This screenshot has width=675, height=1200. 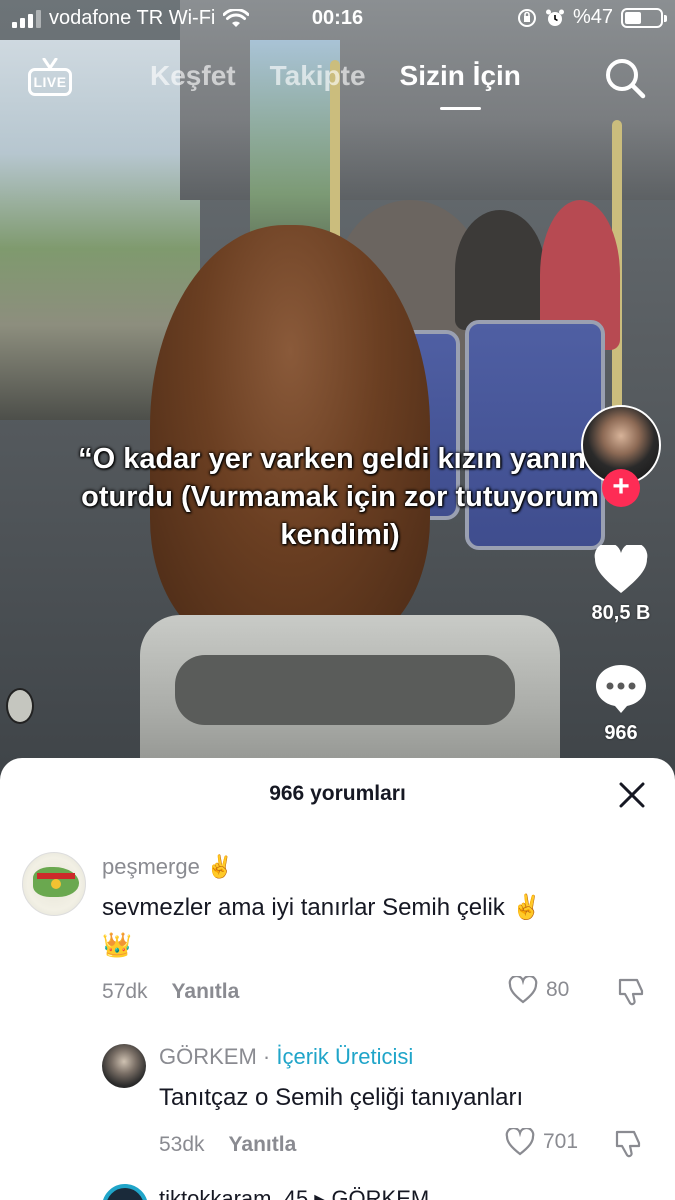 I want to click on creator-avatar-wrap: +, so click(x=621, y=456).